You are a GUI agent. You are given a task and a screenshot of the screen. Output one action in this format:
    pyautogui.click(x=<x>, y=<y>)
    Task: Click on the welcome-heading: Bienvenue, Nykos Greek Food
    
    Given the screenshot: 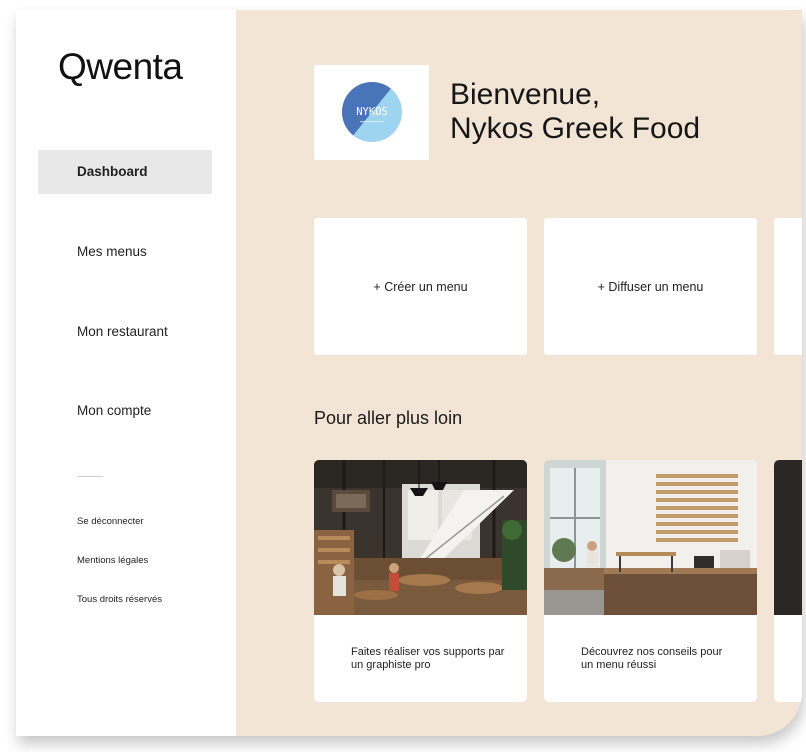 What is the action you would take?
    pyautogui.click(x=575, y=112)
    